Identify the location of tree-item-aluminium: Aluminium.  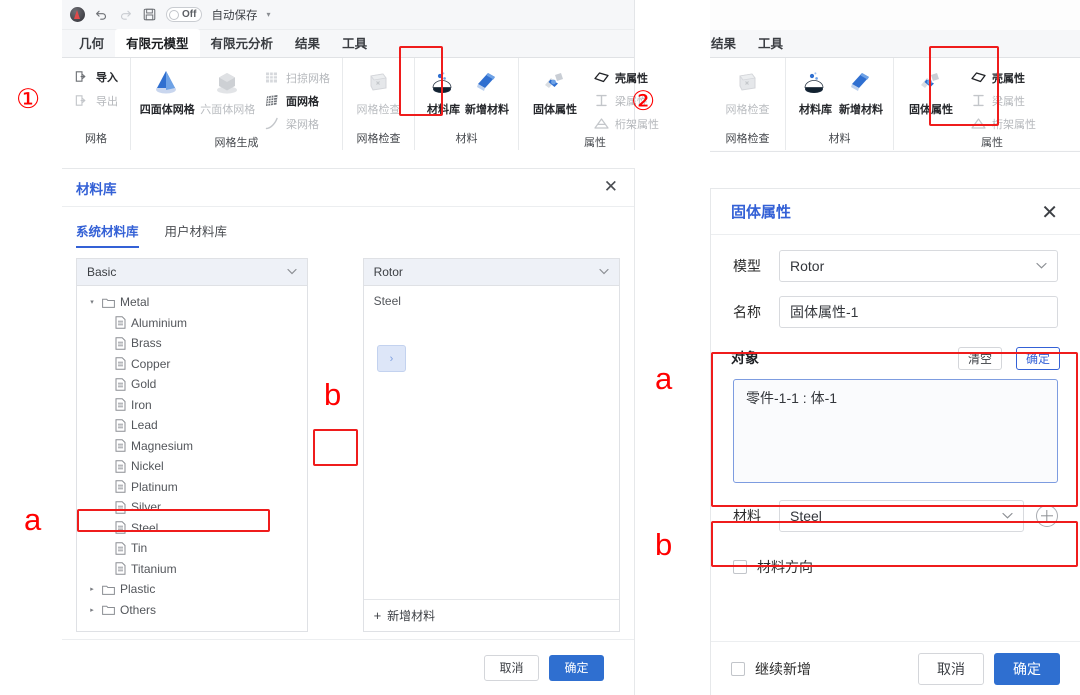
(192, 323).